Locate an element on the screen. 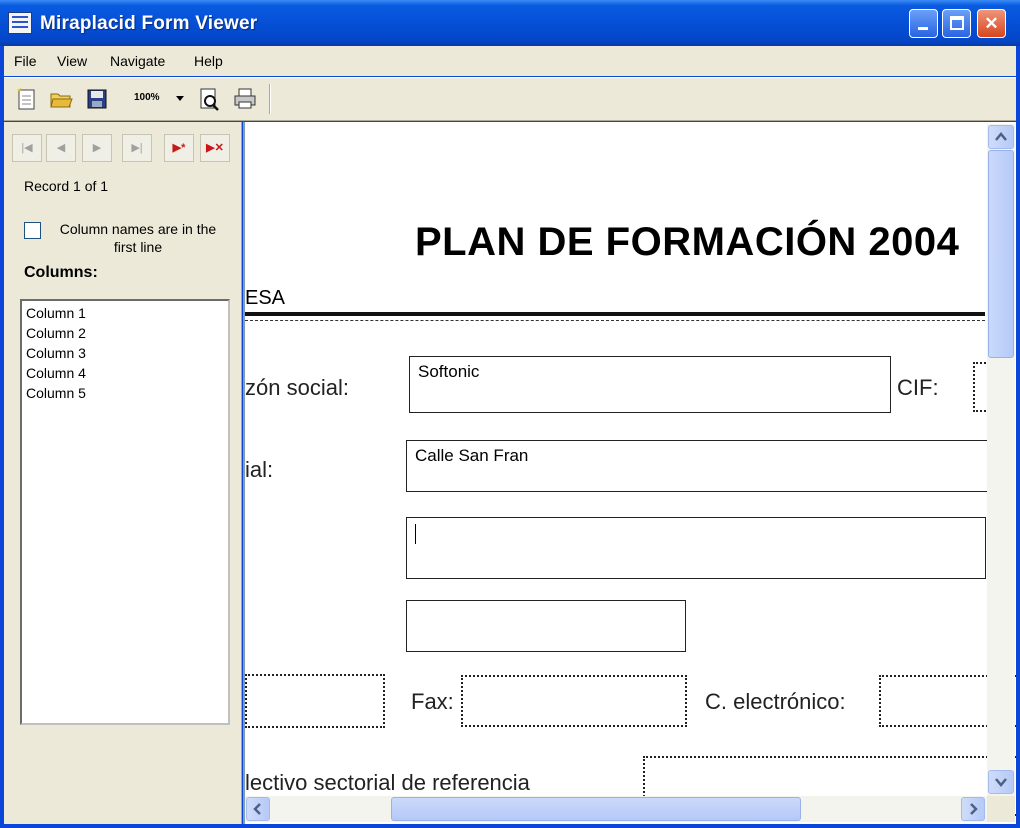 Image resolution: width=1020 pixels, height=828 pixels. razon-social-value: Softonic is located at coordinates (449, 371).